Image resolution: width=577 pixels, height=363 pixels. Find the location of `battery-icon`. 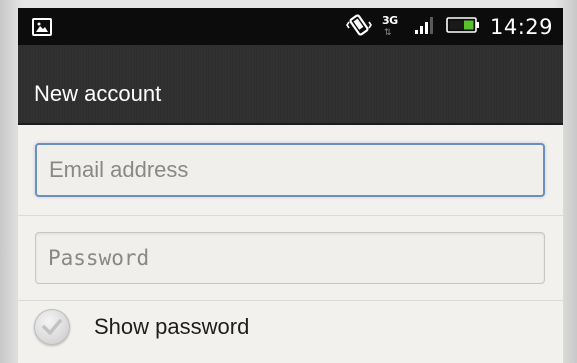

battery-icon is located at coordinates (463, 27).